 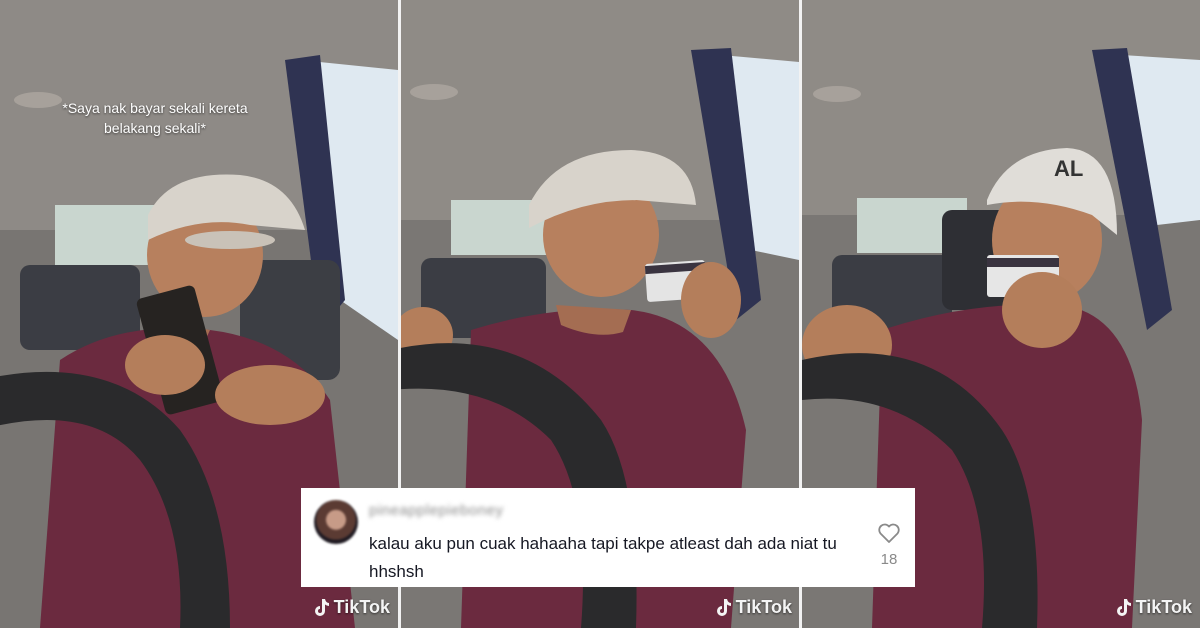 What do you see at coordinates (436, 510) in the screenshot?
I see `commenter-username: pineapplepieboney` at bounding box center [436, 510].